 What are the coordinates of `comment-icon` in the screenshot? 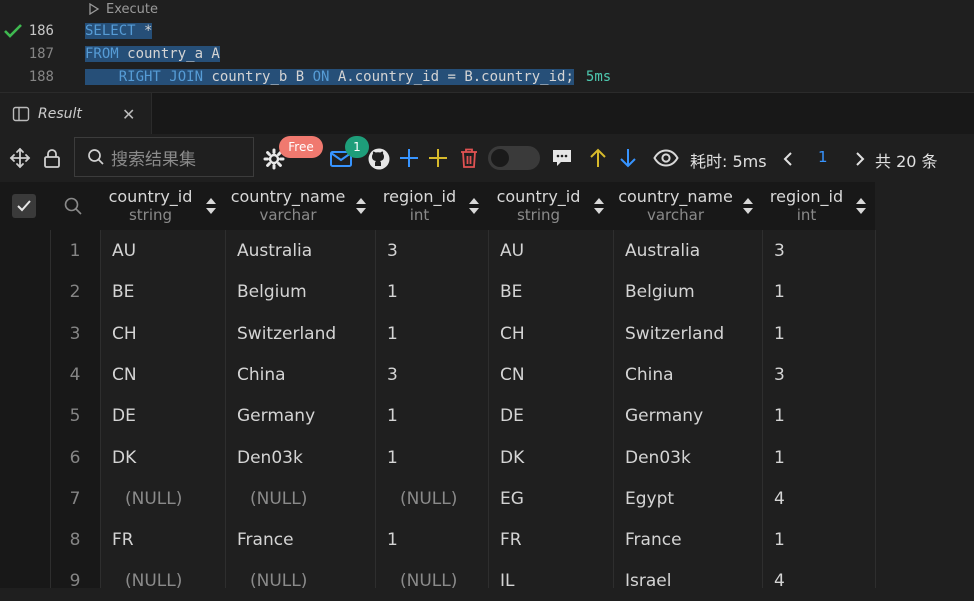 It's located at (562, 158).